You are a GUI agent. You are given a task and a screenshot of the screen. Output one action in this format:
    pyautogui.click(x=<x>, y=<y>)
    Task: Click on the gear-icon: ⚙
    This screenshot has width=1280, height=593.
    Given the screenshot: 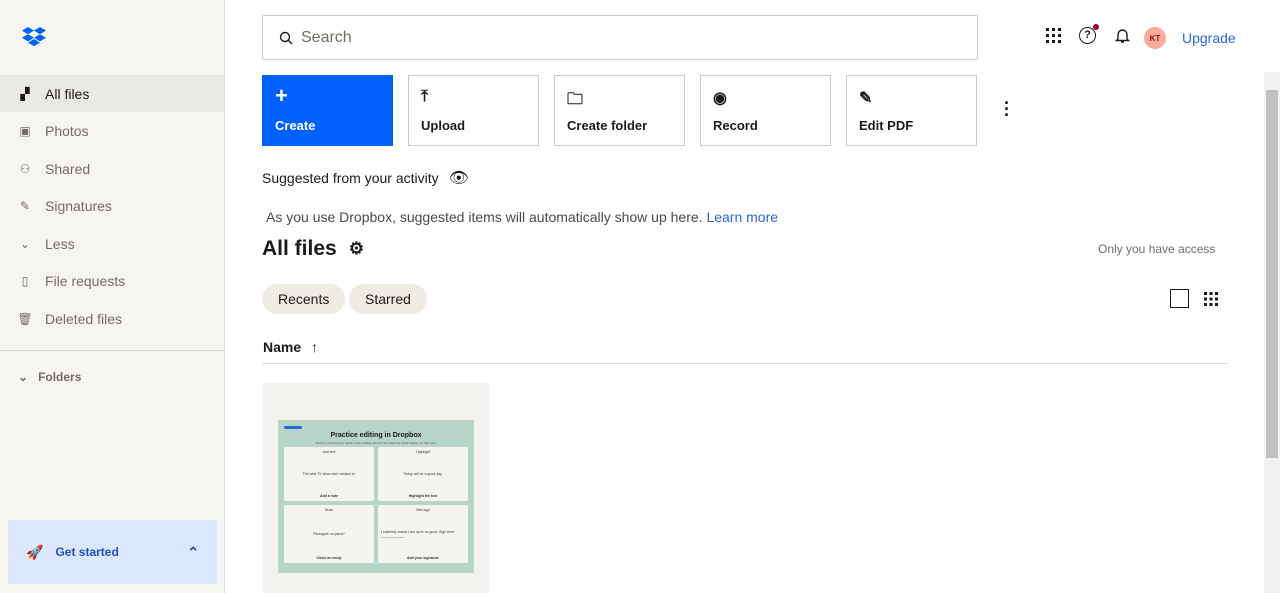 What is the action you would take?
    pyautogui.click(x=356, y=249)
    